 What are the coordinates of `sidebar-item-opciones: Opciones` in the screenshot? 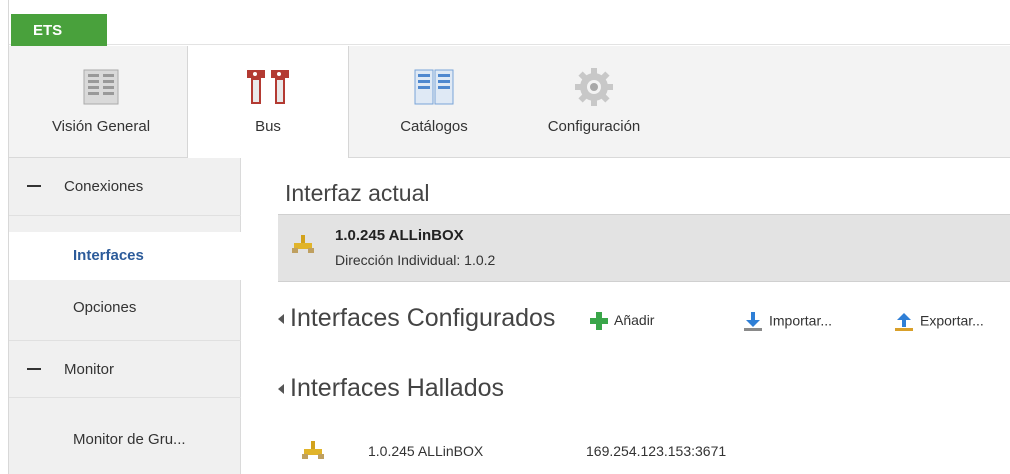 It's located at (125, 308).